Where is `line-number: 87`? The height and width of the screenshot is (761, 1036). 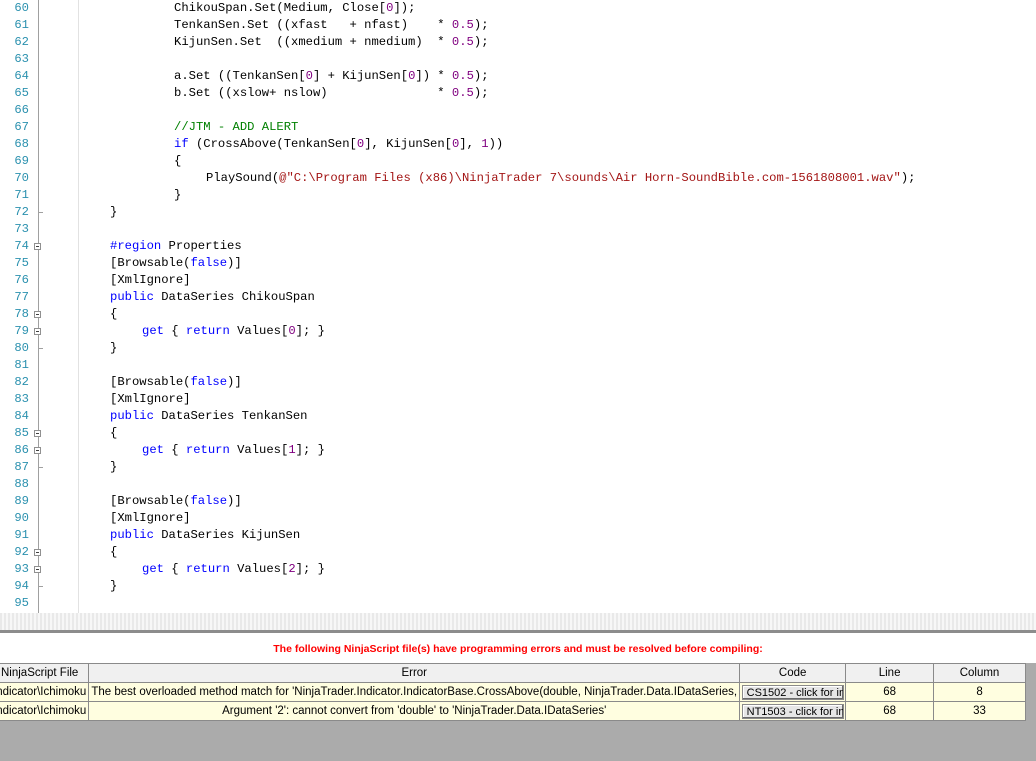 line-number: 87 is located at coordinates (21, 467).